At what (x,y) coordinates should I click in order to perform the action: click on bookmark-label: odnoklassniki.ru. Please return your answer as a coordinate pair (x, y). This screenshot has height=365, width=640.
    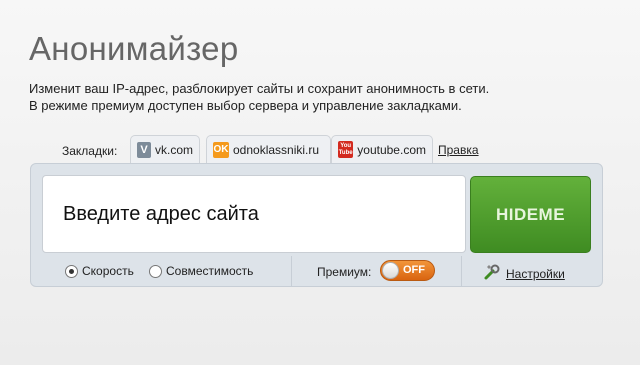
    Looking at the image, I should click on (276, 149).